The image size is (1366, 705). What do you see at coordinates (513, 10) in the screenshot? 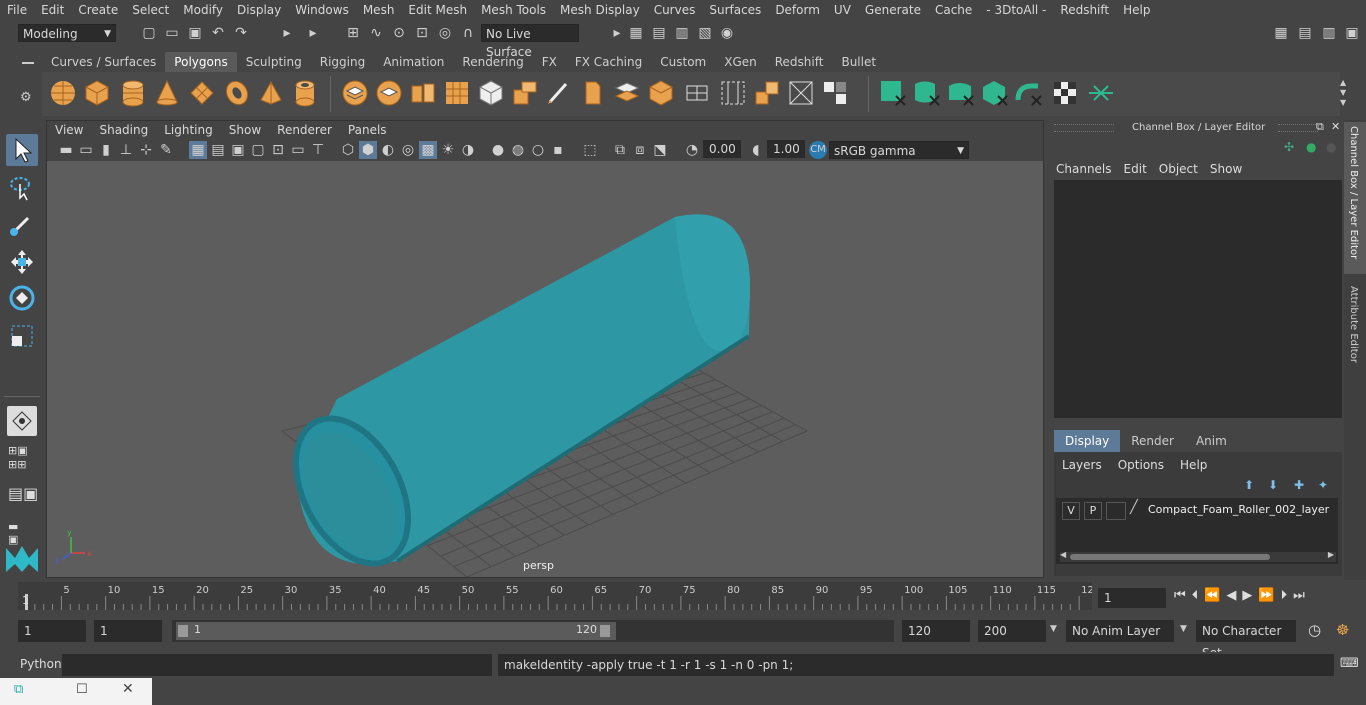
I see `menu-item: Mesh Tools` at bounding box center [513, 10].